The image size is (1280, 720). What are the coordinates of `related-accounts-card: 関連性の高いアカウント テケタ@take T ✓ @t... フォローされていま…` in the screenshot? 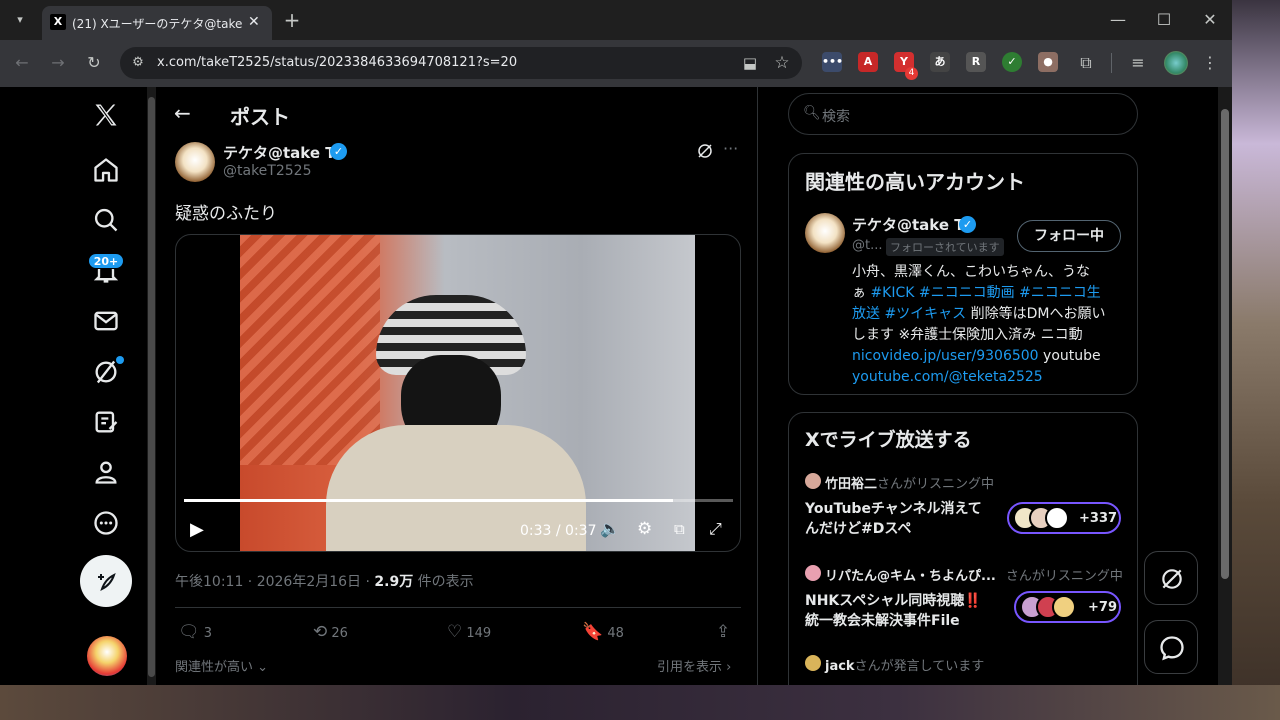 It's located at (963, 274).